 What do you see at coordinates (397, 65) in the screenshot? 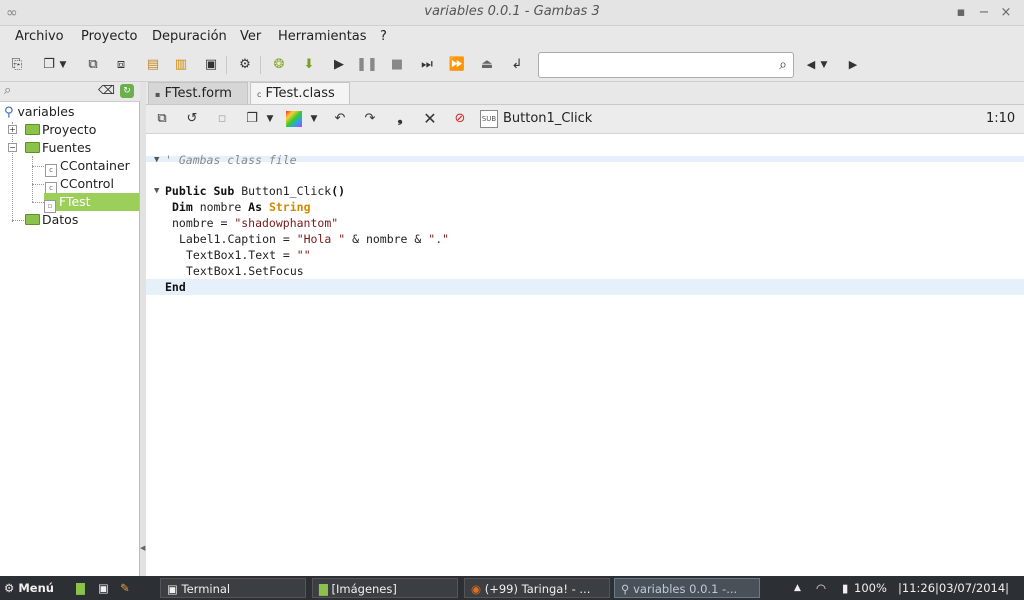
I see `stop-icon: ■` at bounding box center [397, 65].